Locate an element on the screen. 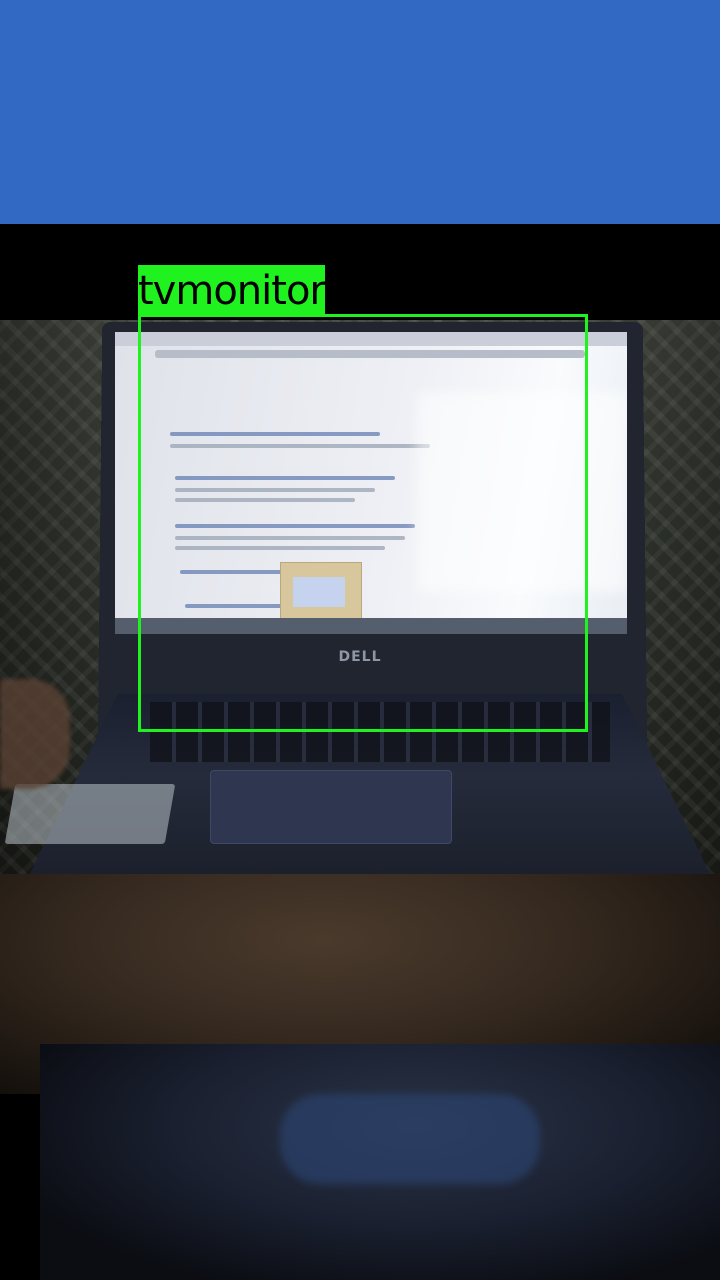 This screenshot has width=720, height=1280. hand is located at coordinates (35, 734).